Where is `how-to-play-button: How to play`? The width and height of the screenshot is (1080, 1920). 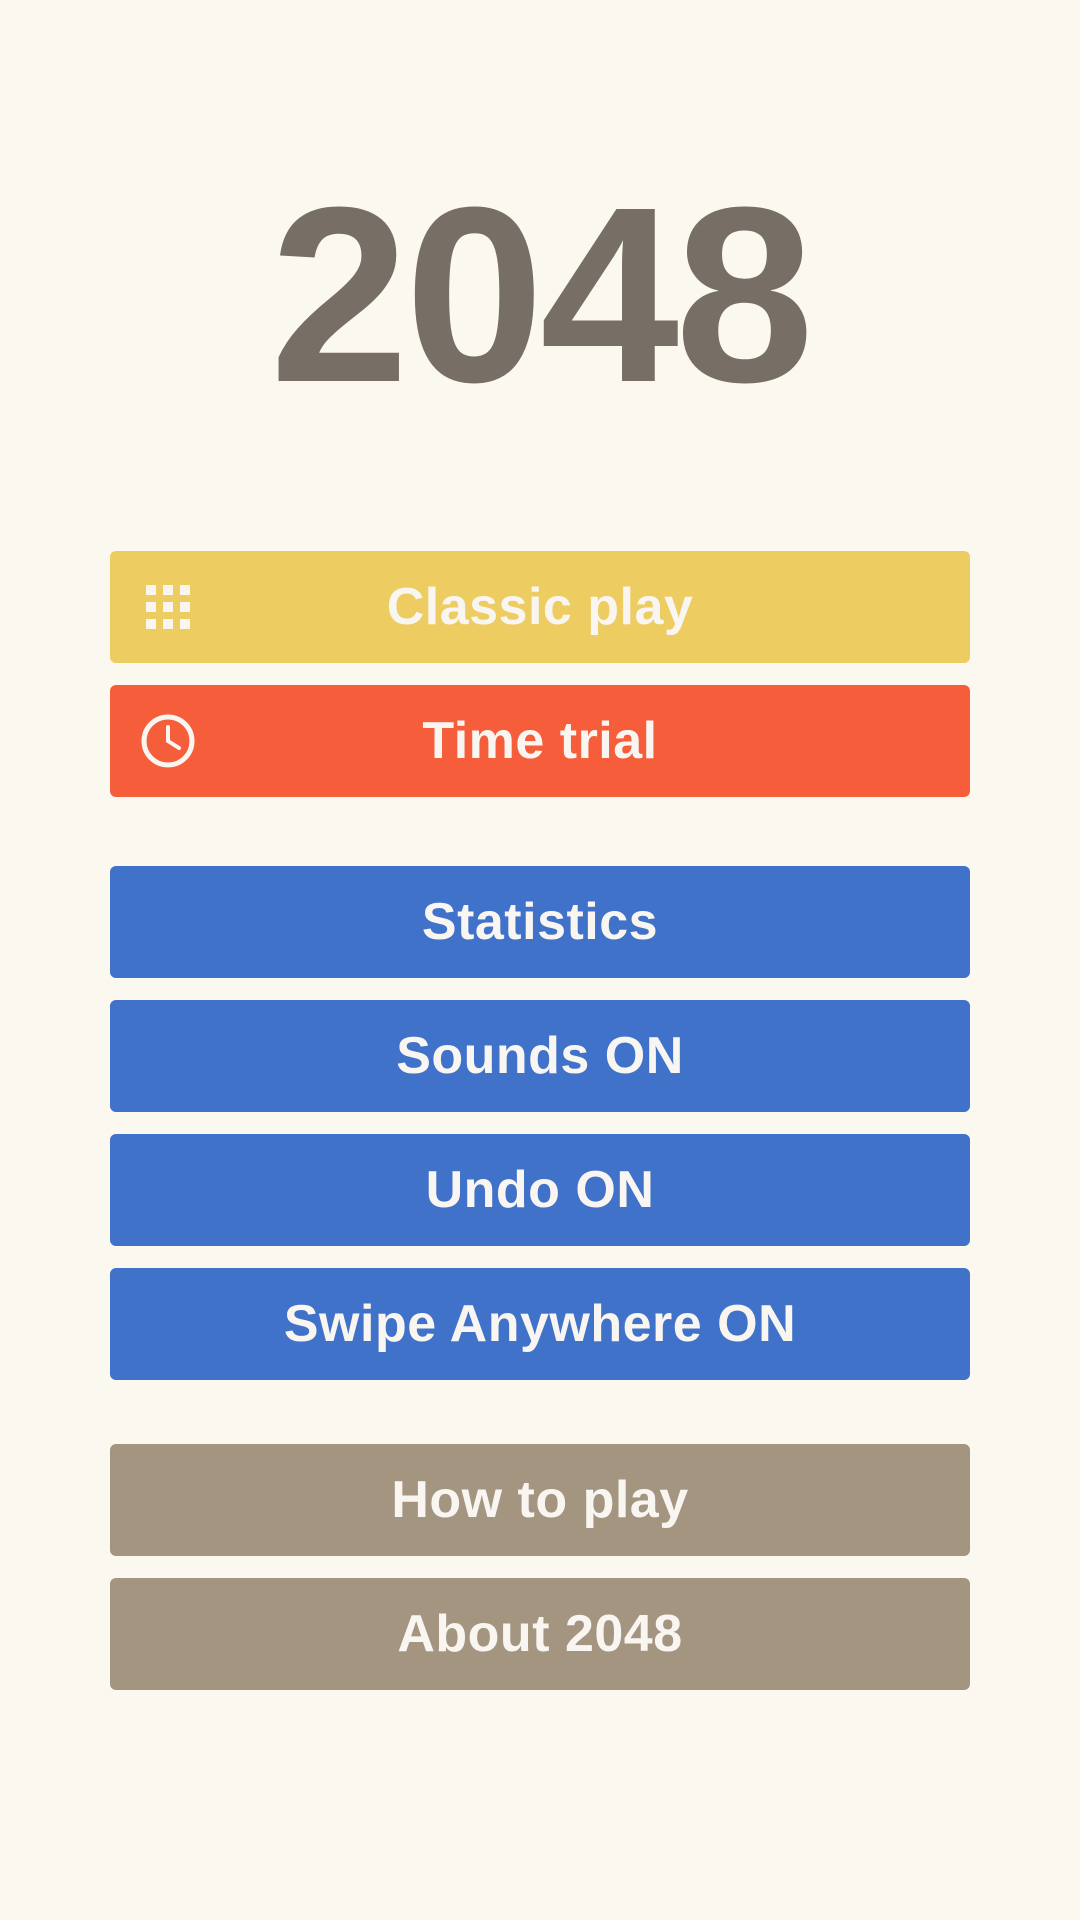 how-to-play-button: How to play is located at coordinates (540, 1500).